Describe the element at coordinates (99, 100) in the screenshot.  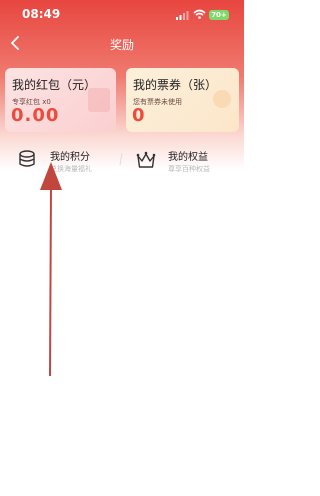
I see `hongbao-decoration` at that location.